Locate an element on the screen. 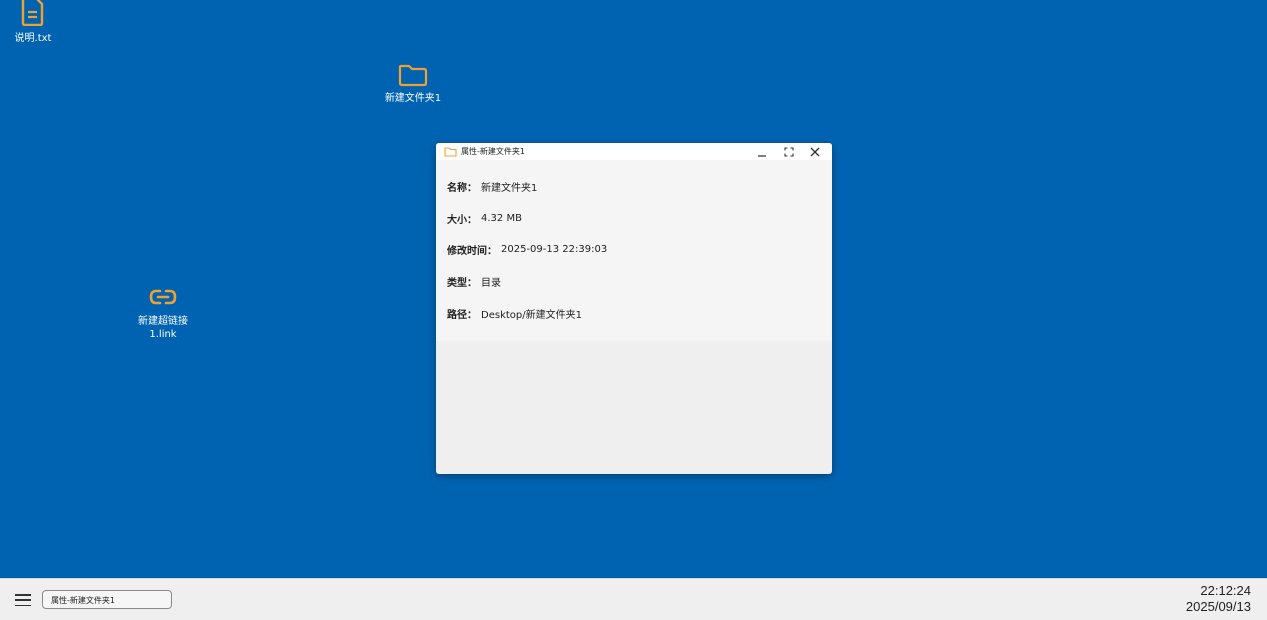 This screenshot has width=1267, height=620. property-value: Desktop/新建文件夹1 is located at coordinates (531, 315).